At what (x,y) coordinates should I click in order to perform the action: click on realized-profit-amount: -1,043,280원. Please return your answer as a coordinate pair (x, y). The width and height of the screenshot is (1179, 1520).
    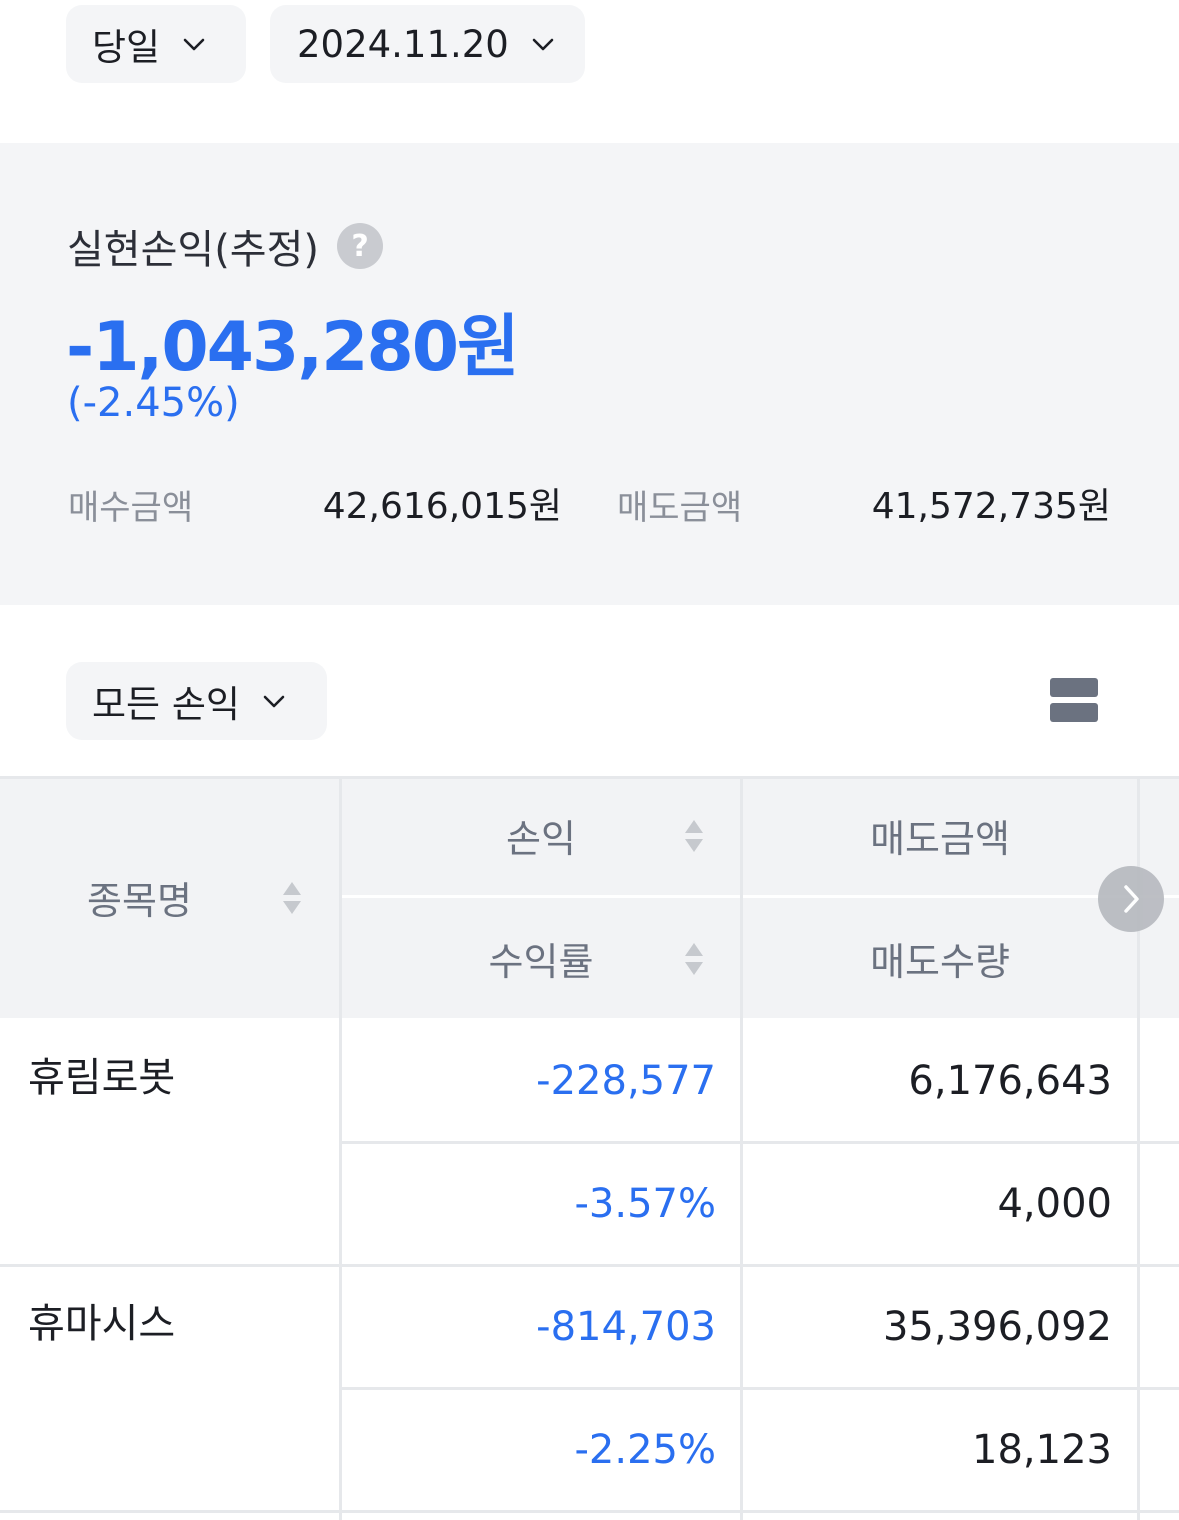
    Looking at the image, I should click on (293, 347).